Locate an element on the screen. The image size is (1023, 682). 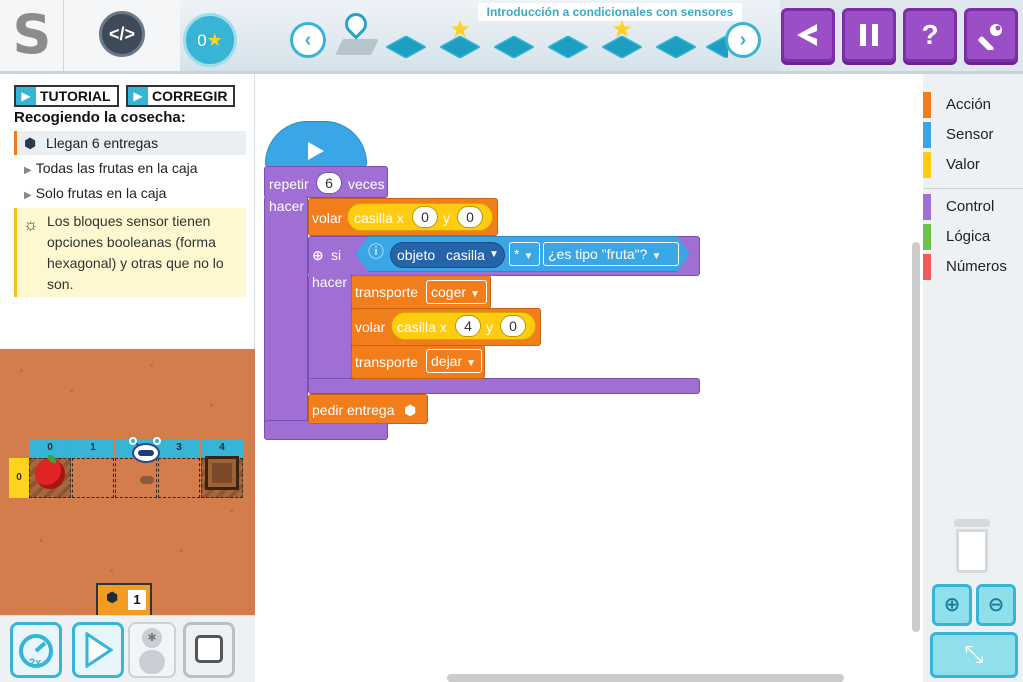
repeat-count-field: 6 is located at coordinates (329, 183).